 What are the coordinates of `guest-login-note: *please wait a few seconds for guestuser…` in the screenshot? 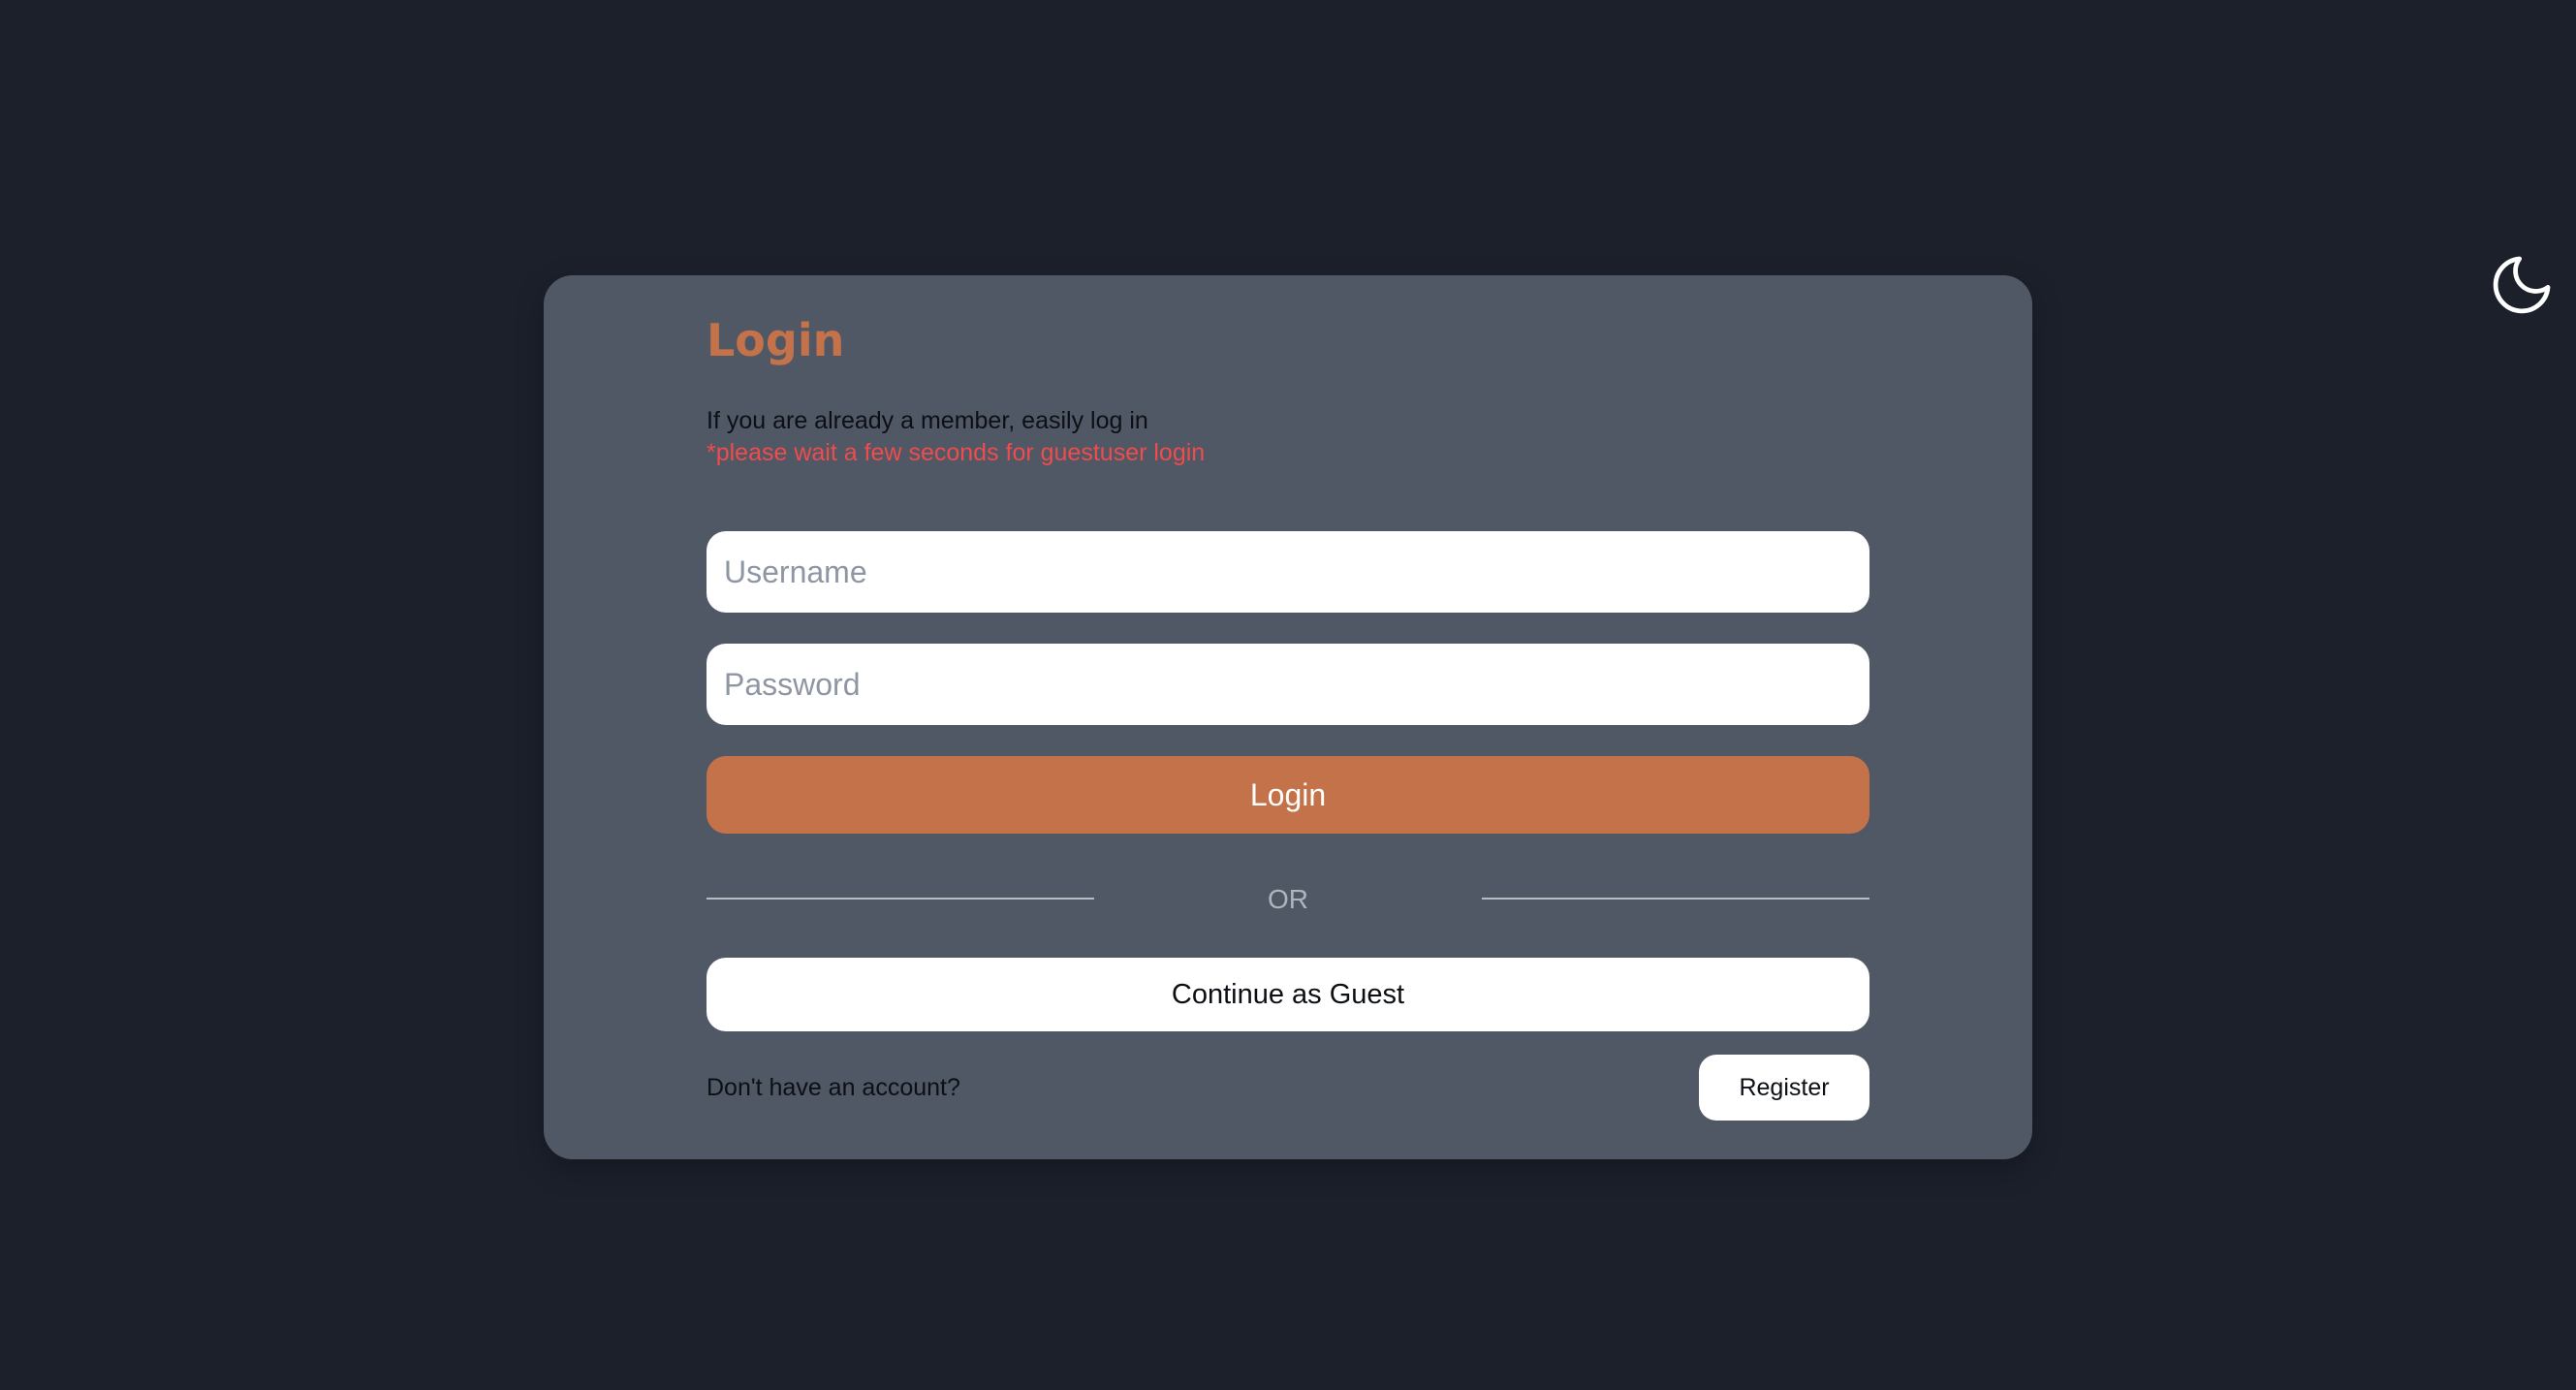 It's located at (956, 452).